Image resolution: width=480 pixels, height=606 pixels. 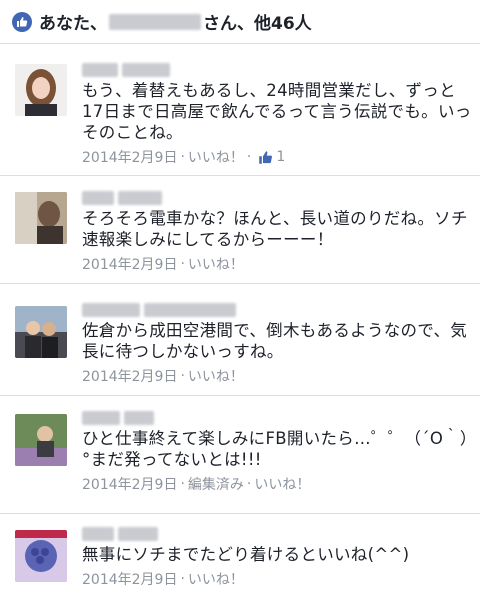 What do you see at coordinates (155, 21) in the screenshot?
I see `blurred-name` at bounding box center [155, 21].